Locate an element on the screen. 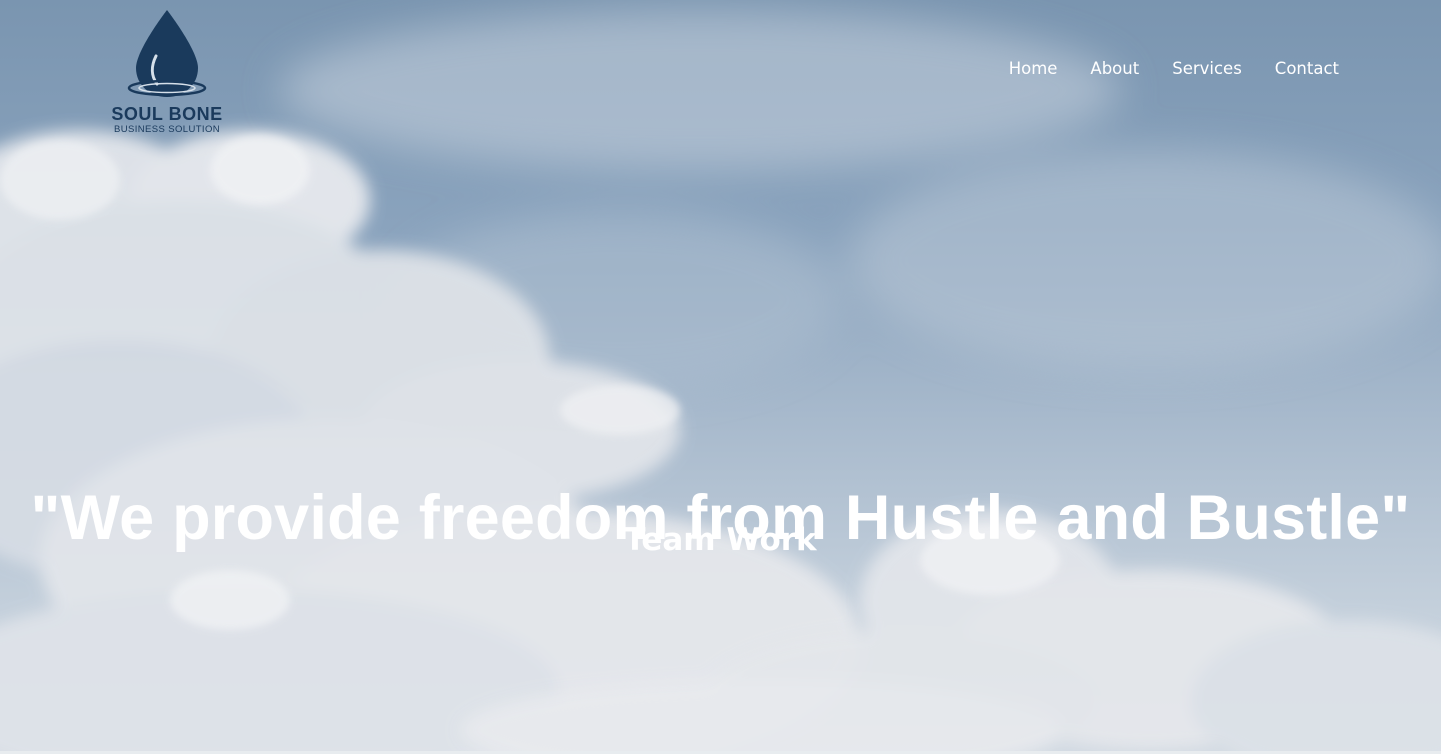 Image resolution: width=1441 pixels, height=754 pixels. hero-subheadline: Team Work is located at coordinates (720, 540).